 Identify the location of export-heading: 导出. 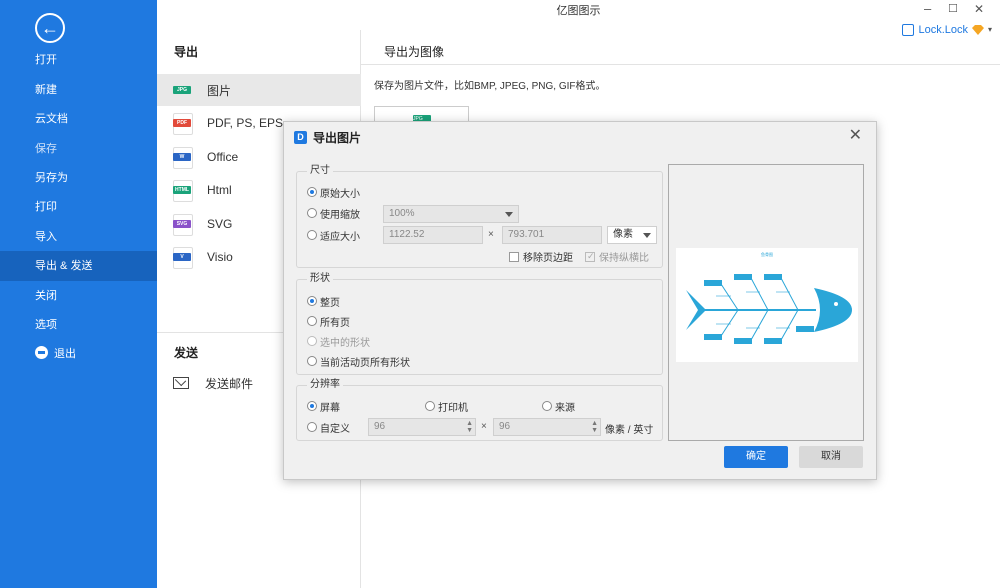
(186, 52).